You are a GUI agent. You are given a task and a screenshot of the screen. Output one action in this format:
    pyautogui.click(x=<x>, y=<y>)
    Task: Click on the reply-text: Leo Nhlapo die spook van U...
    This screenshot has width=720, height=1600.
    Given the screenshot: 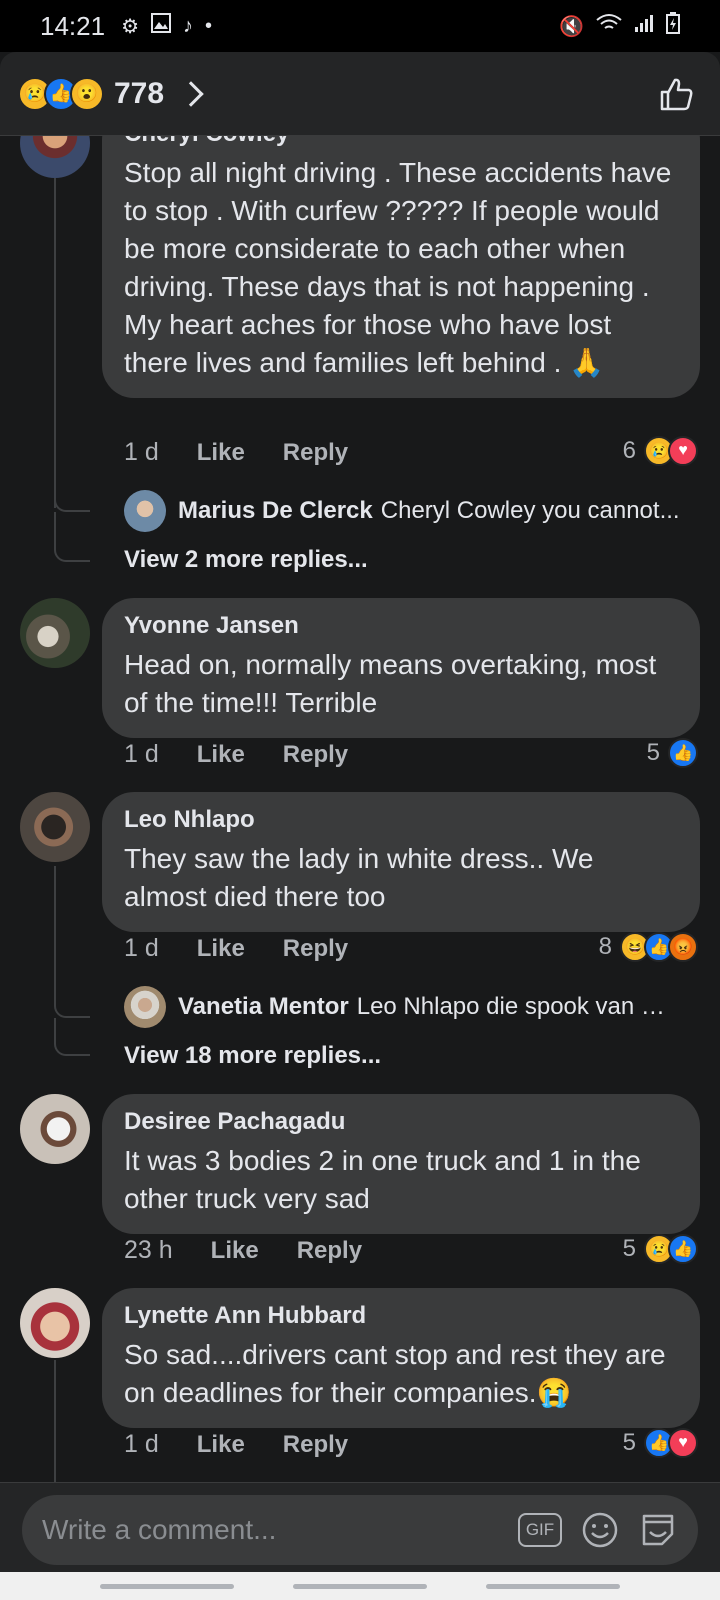 What is the action you would take?
    pyautogui.click(x=511, y=1006)
    